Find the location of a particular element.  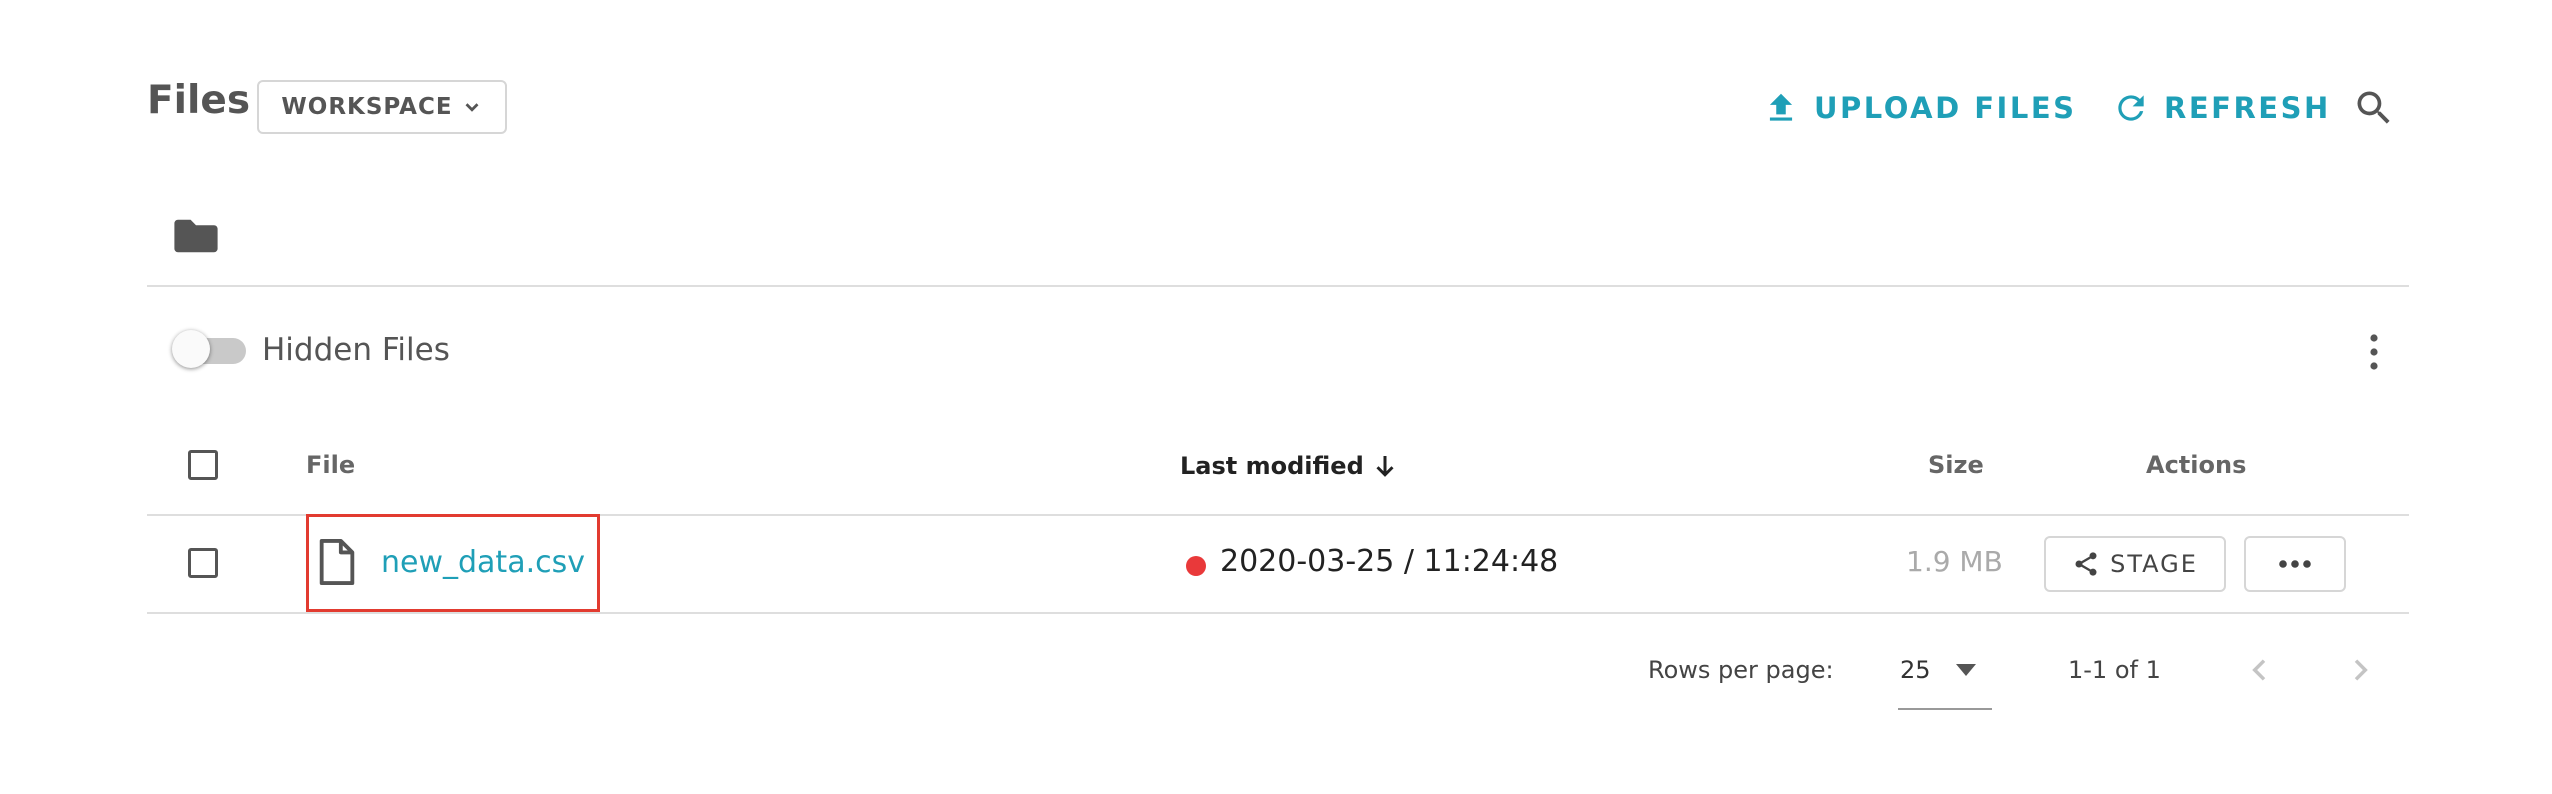

file-name-cell: new_data.csv is located at coordinates (453, 563).